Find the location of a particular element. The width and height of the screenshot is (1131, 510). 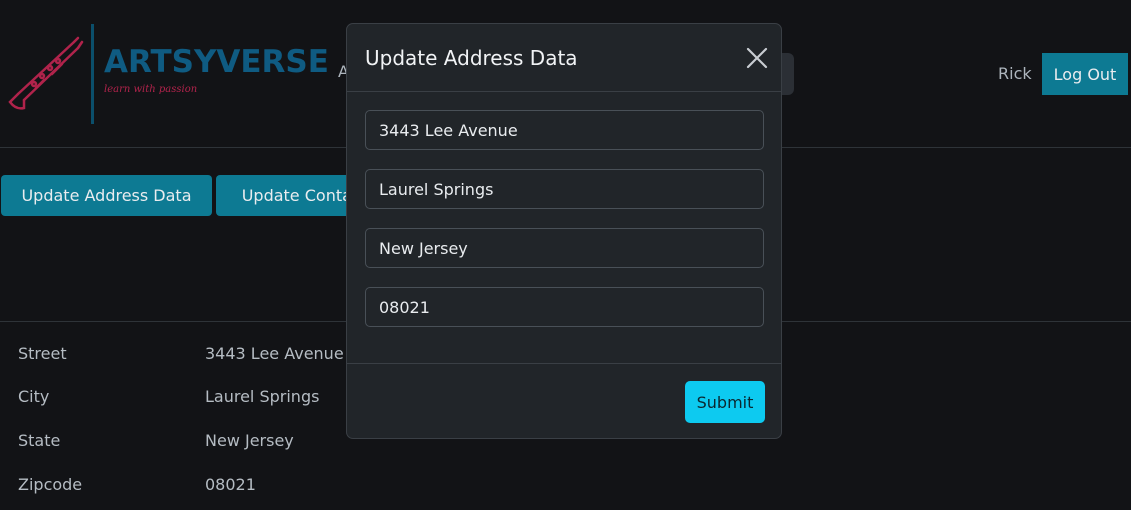

nav-control-partial is located at coordinates (787, 74).